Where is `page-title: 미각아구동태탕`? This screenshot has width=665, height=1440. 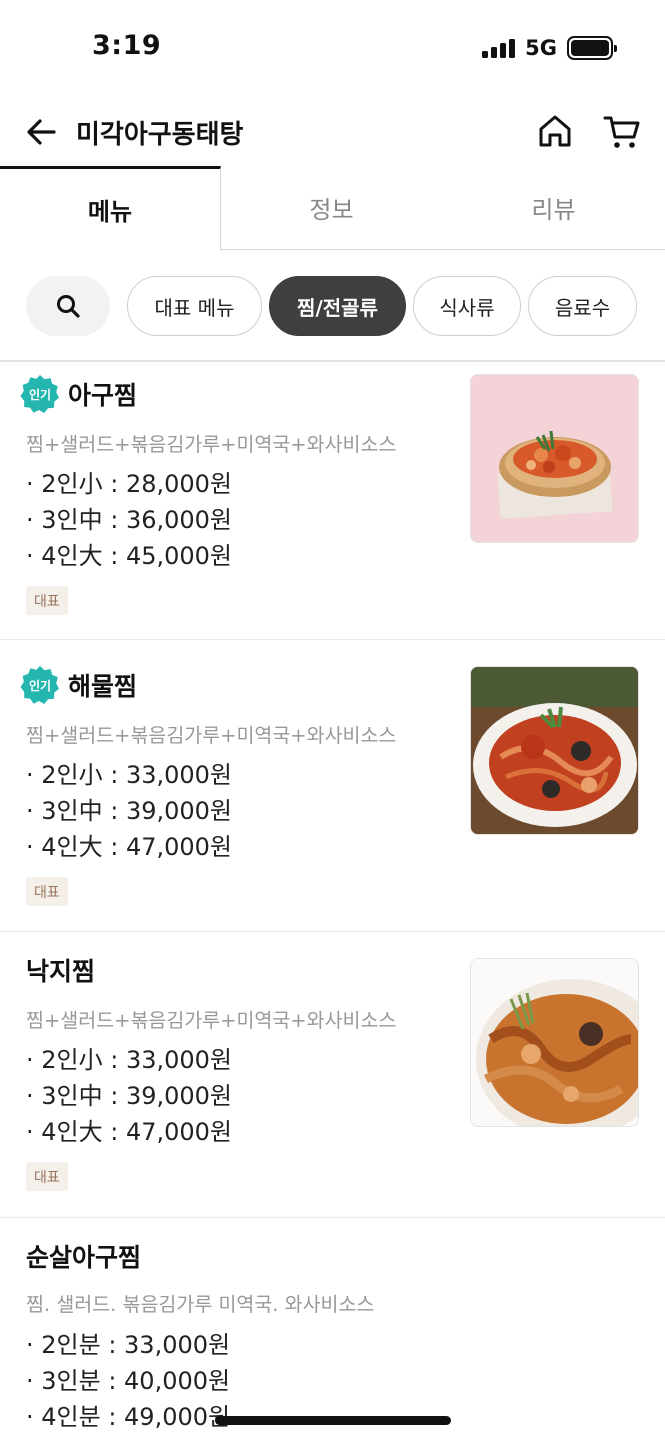
page-title: 미각아구동태탕 is located at coordinates (160, 135).